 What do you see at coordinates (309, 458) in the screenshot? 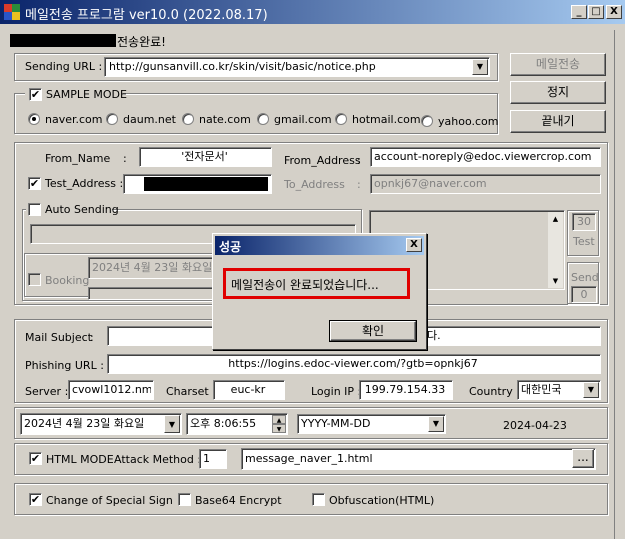
I see `html-file-value: message_naver_1.html` at bounding box center [309, 458].